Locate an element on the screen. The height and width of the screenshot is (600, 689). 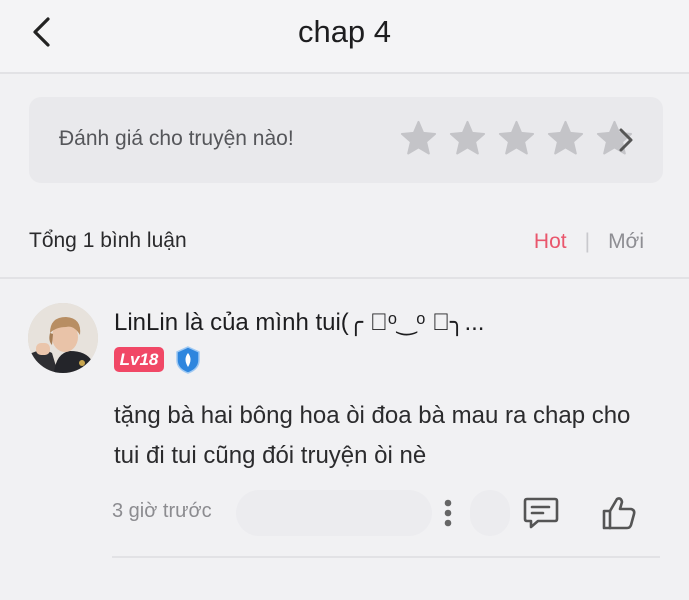
comment-count: Tổng 1 bình luận is located at coordinates (108, 240).